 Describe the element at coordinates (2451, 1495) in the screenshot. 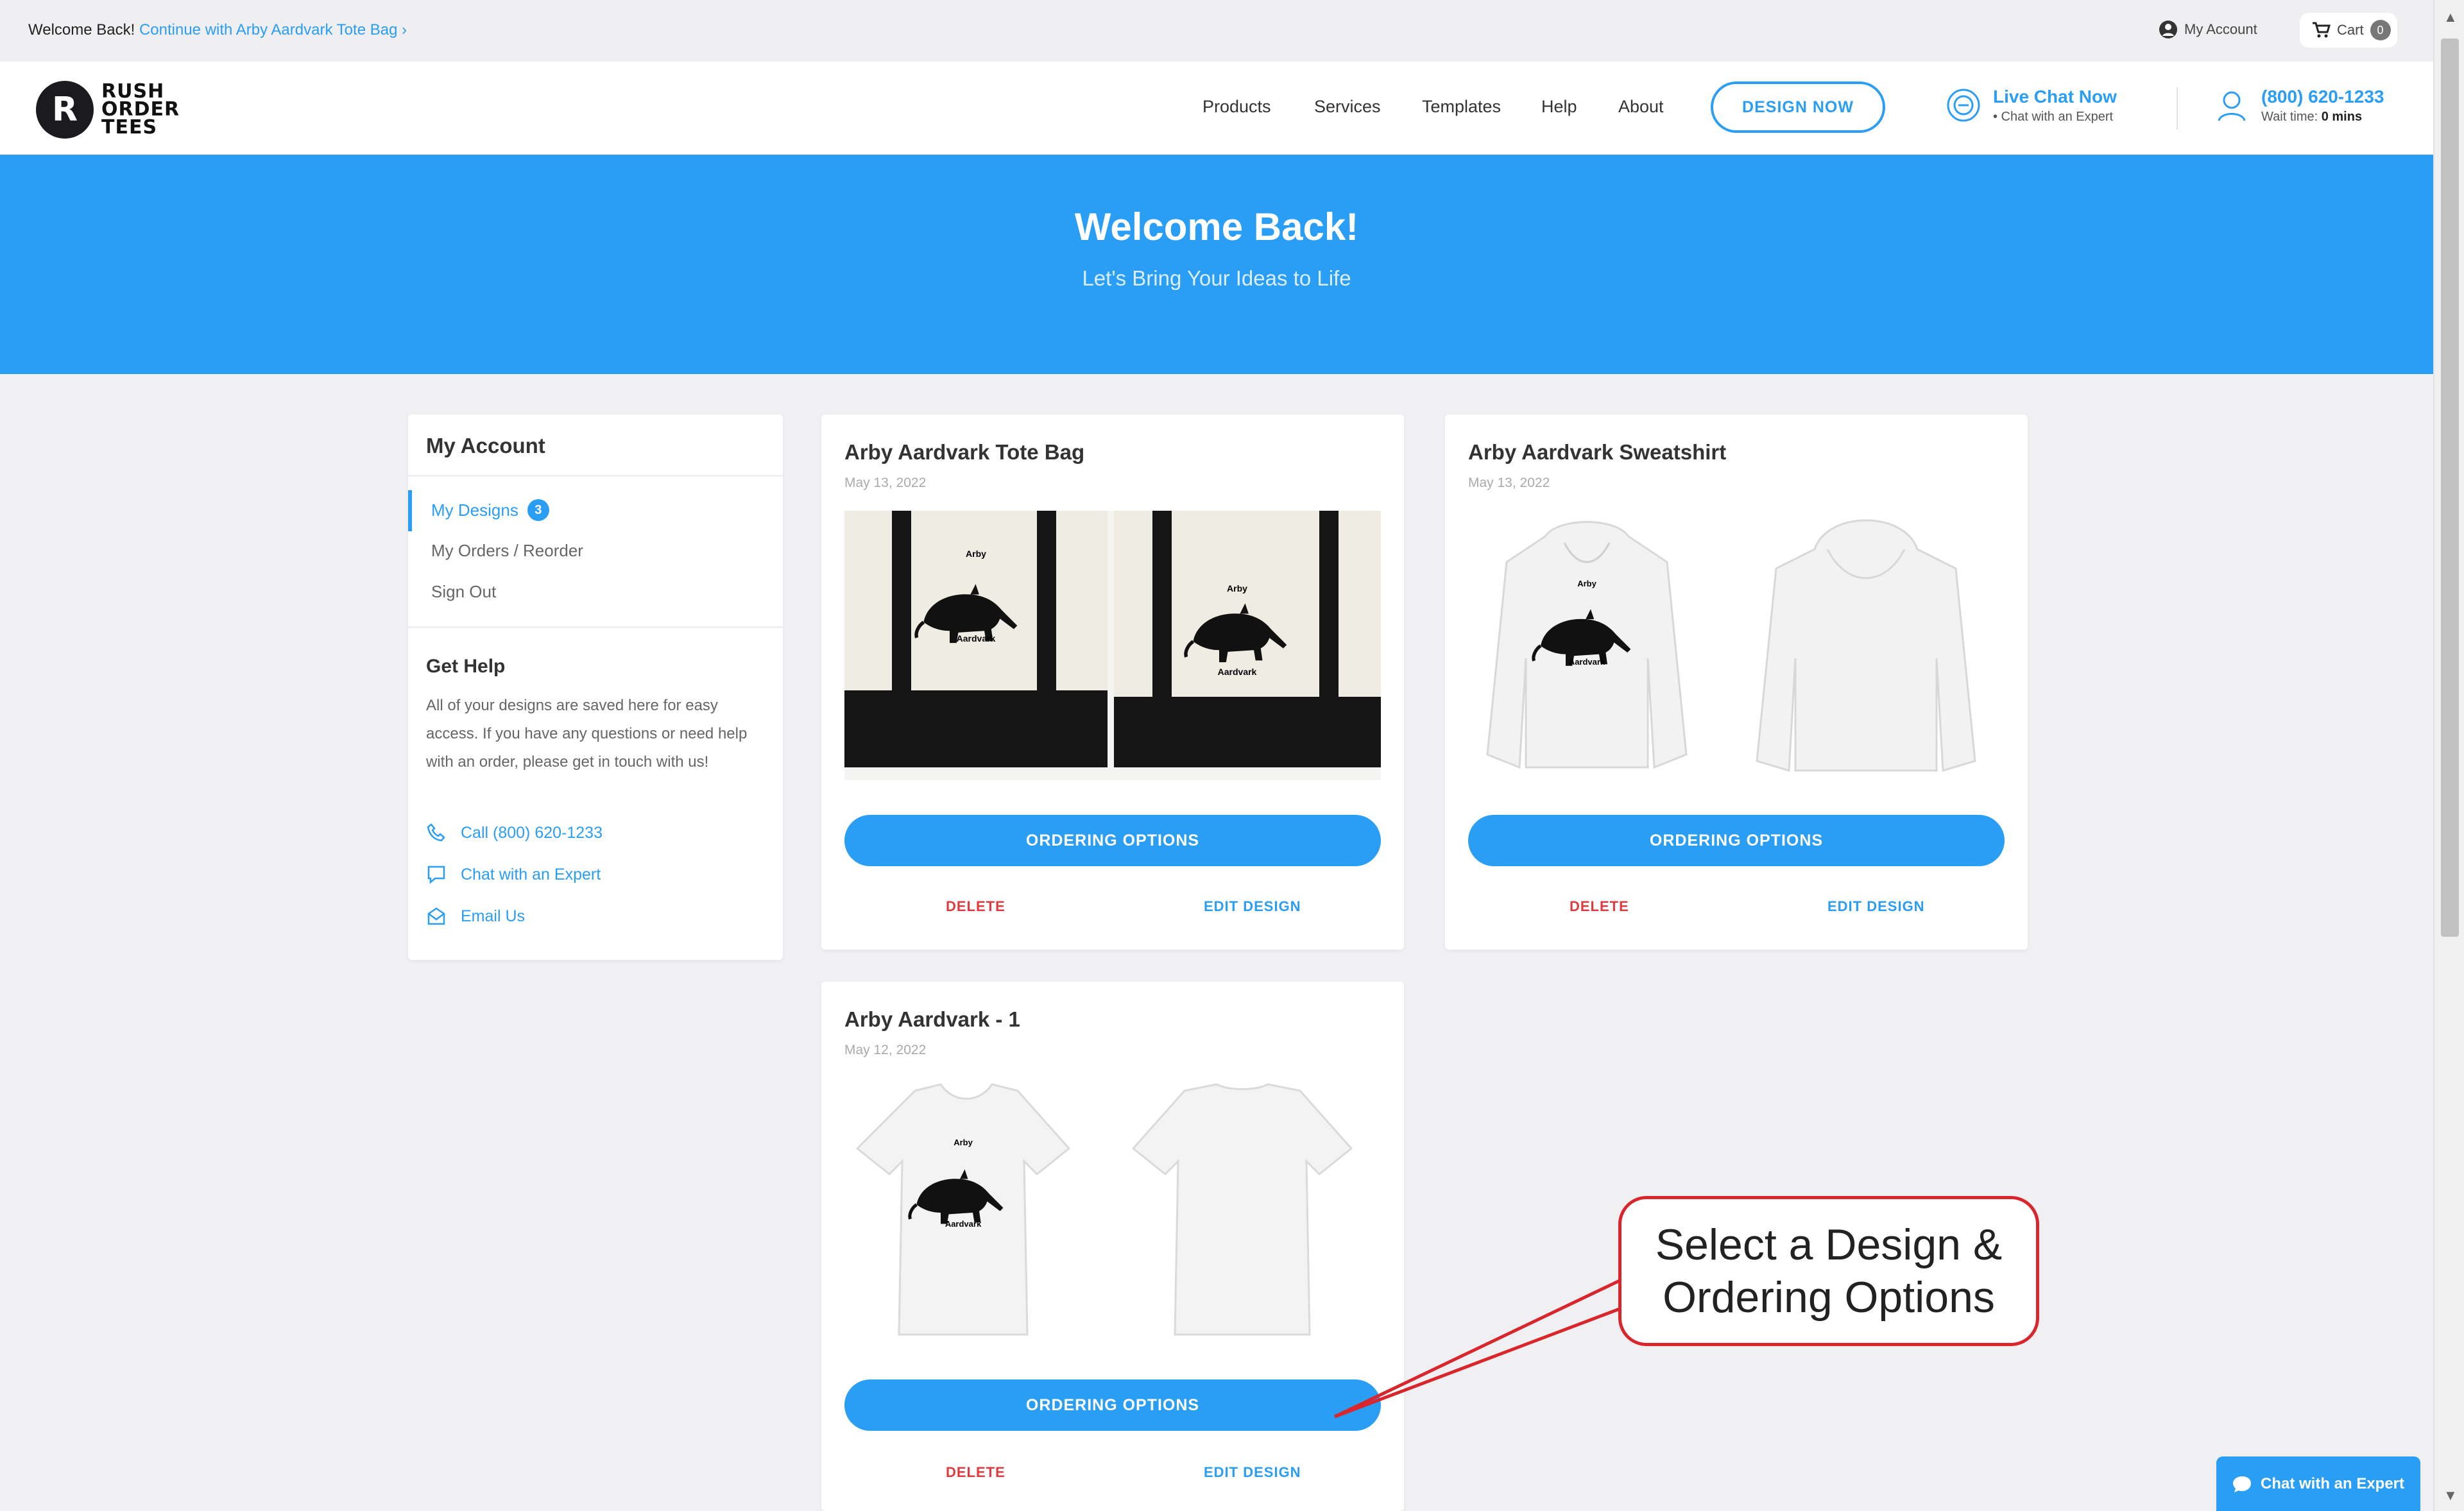

I see `scroll-down-arrow-icon: ▼` at that location.